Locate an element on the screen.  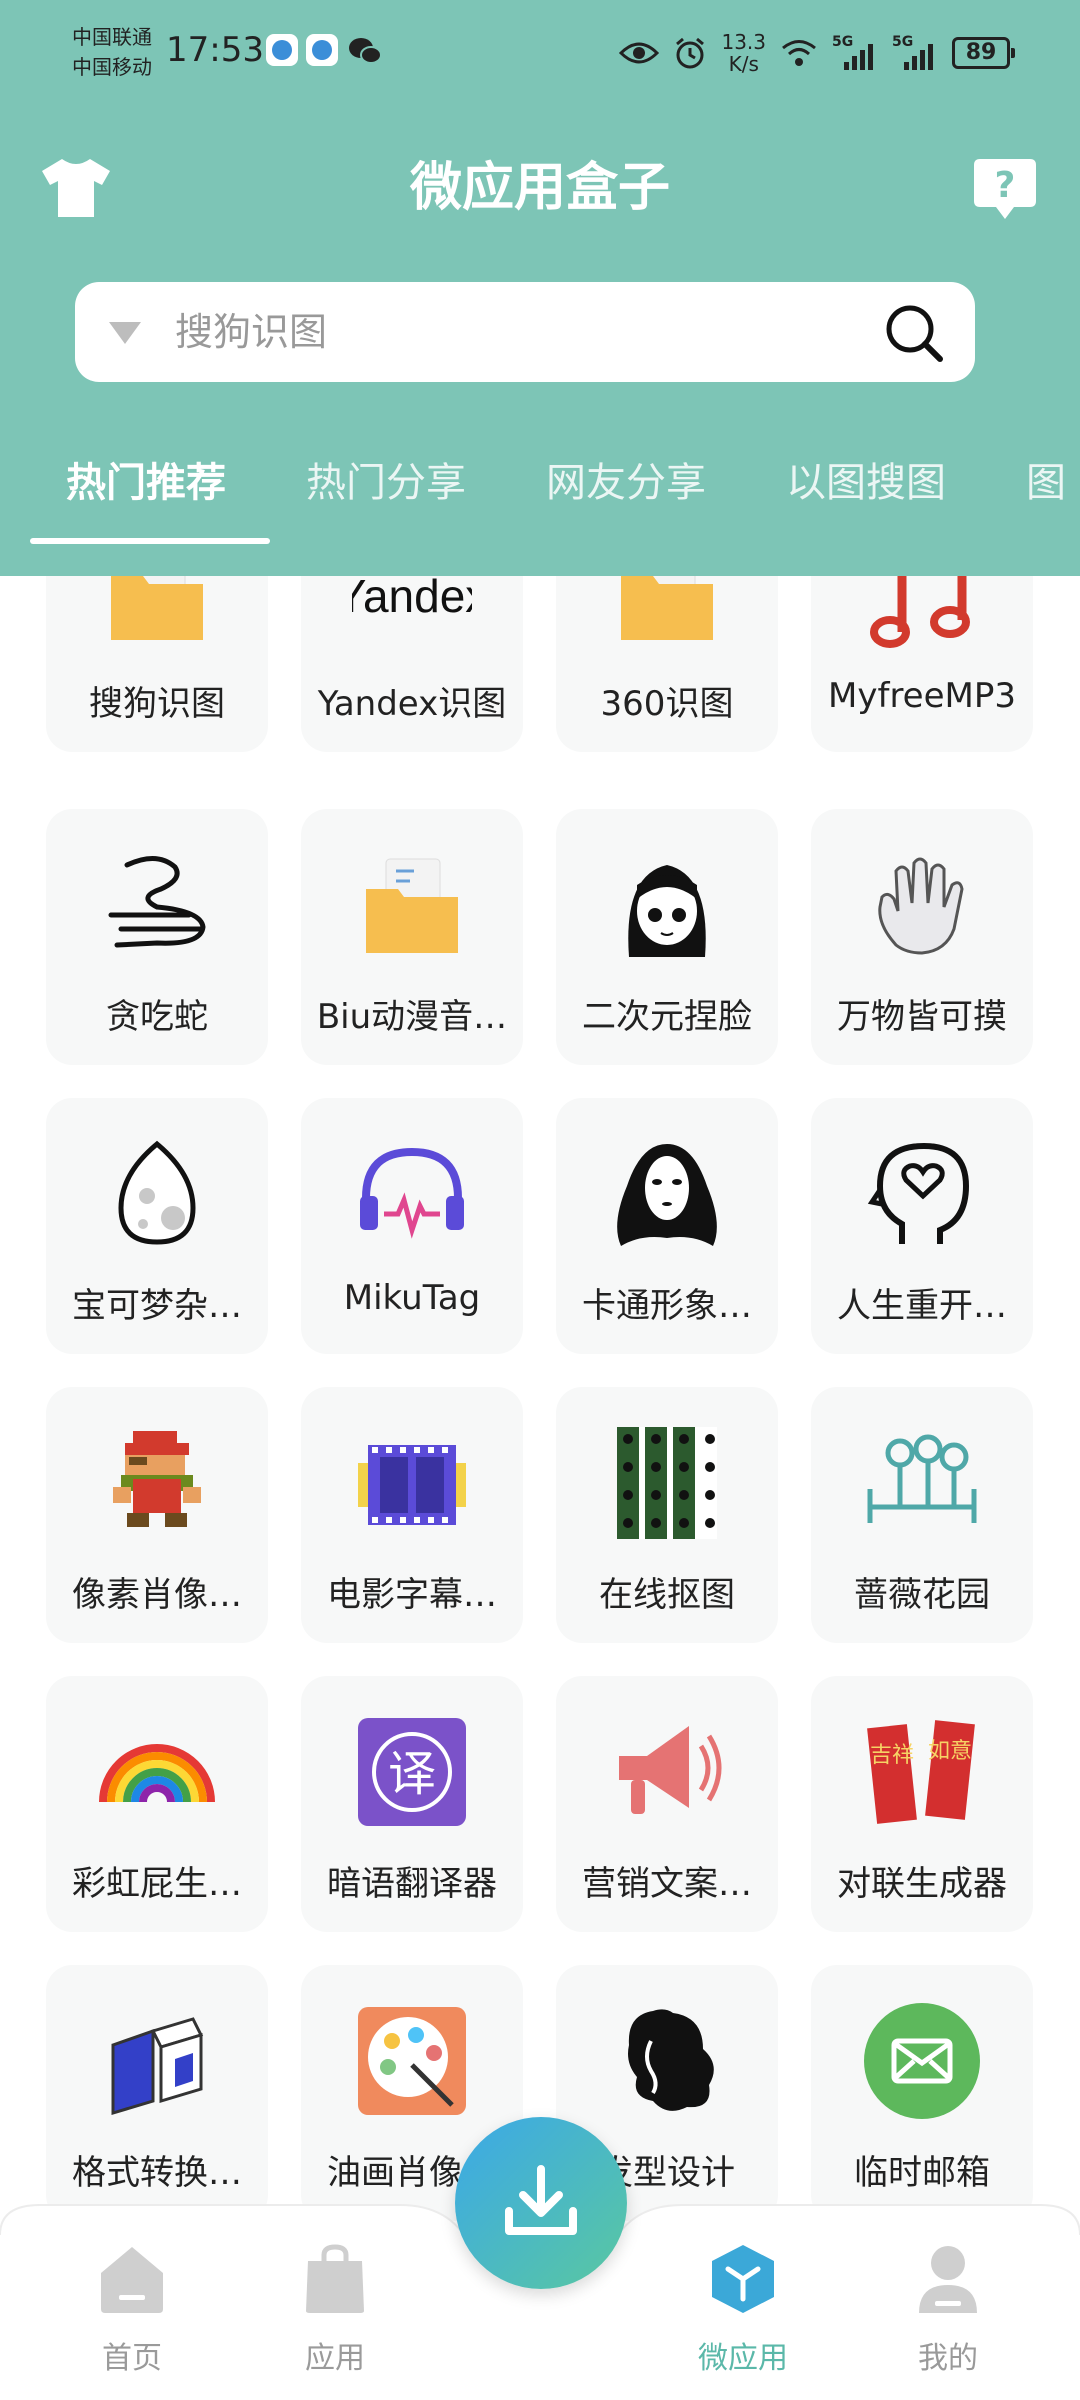
tab-image-search: 以图搜图 is located at coordinates (866, 479).